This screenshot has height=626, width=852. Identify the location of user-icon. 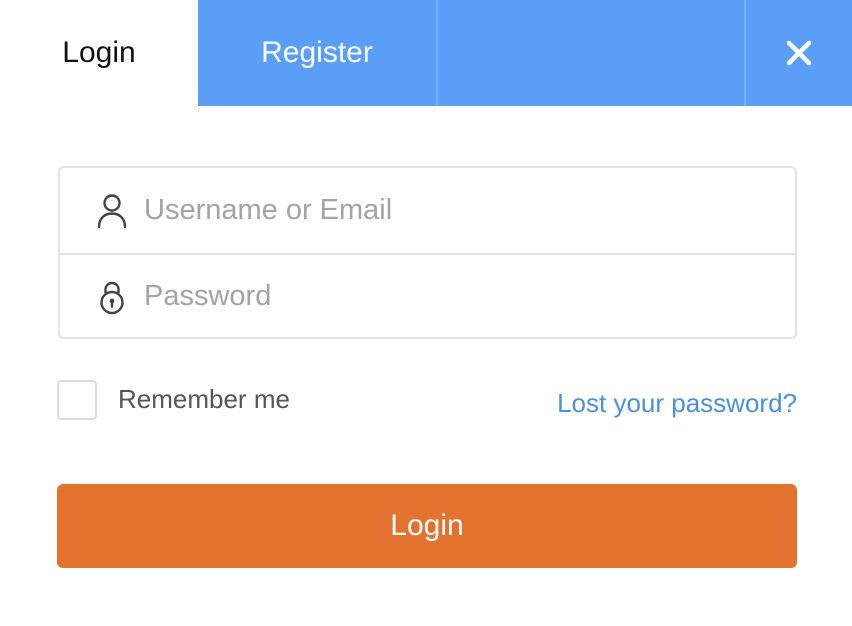
(112, 211).